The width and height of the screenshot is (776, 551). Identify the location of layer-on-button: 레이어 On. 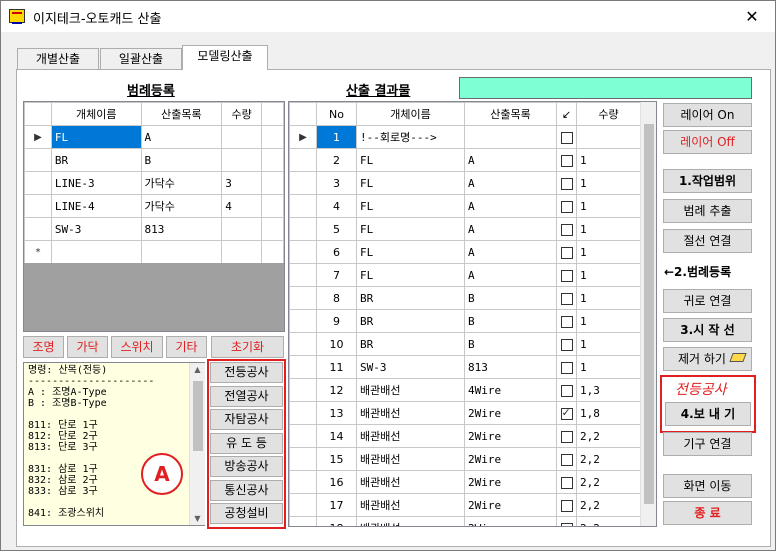
(707, 115).